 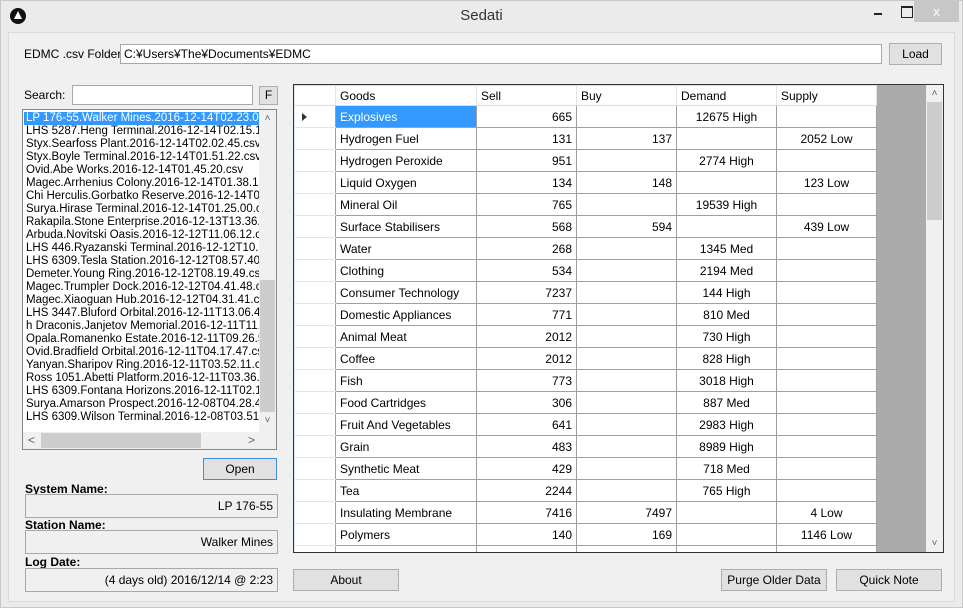 What do you see at coordinates (726, 490) in the screenshot?
I see `cell-demand: 765 High` at bounding box center [726, 490].